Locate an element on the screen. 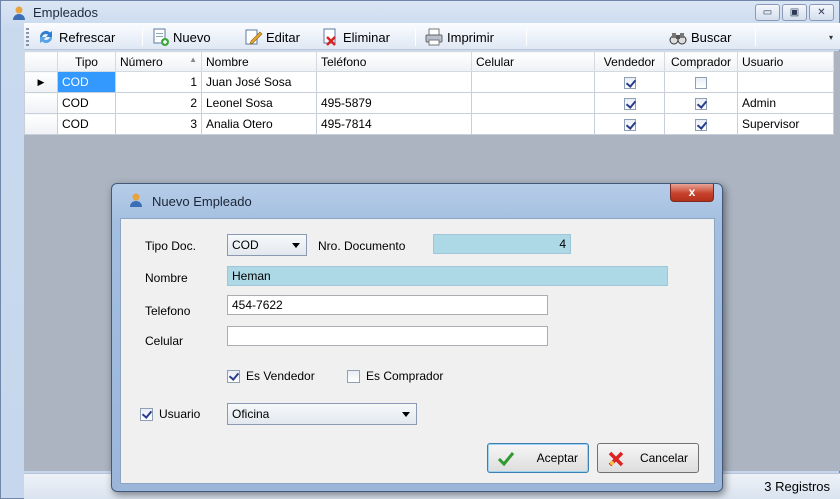 The width and height of the screenshot is (840, 499). celular-label: Celular is located at coordinates (164, 341).